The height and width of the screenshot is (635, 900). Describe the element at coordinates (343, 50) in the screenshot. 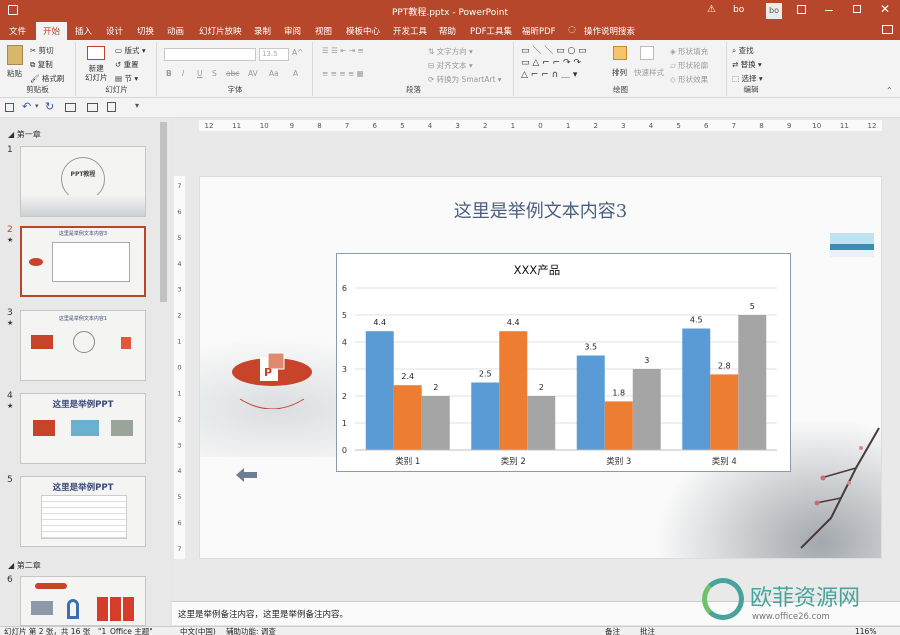

I see `bullets-icon: ☰ ☰ ⇤ ⇥ ≡` at that location.